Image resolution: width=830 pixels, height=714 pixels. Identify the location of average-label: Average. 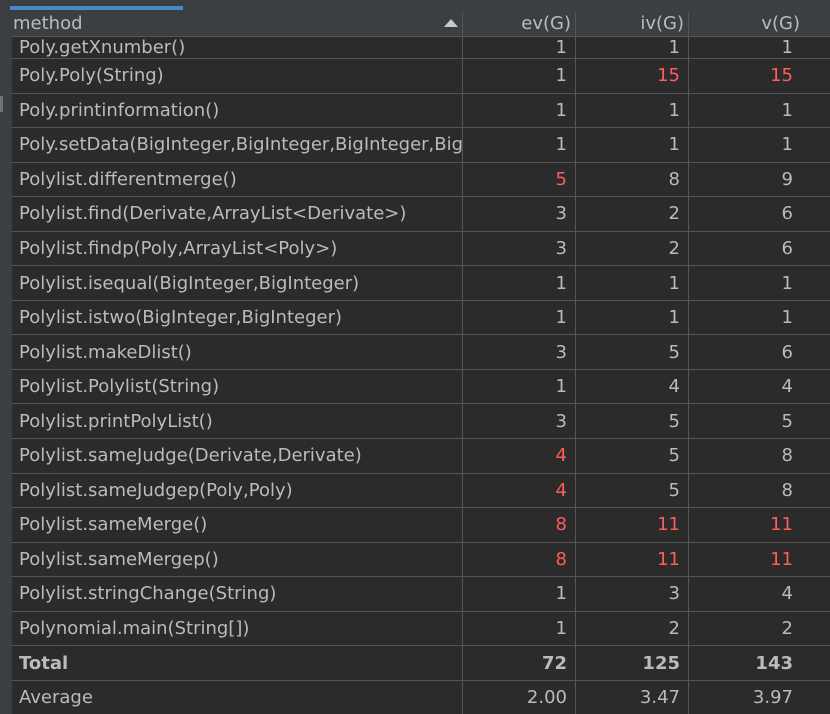
(56, 698).